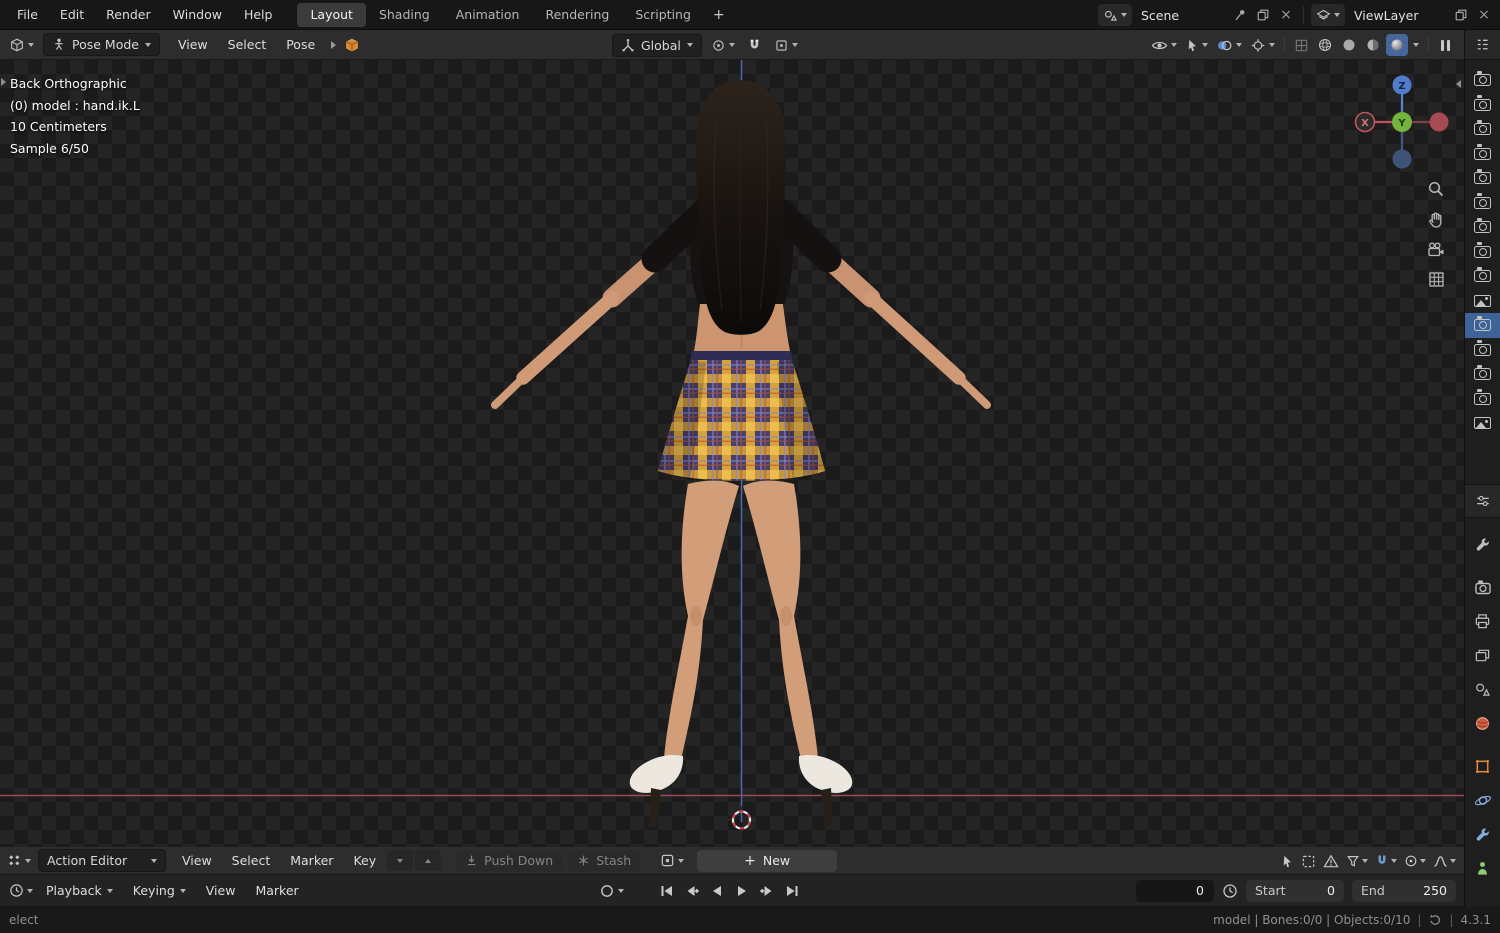 The image size is (1500, 933). What do you see at coordinates (1436, 250) in the screenshot?
I see `camera-view-icon` at bounding box center [1436, 250].